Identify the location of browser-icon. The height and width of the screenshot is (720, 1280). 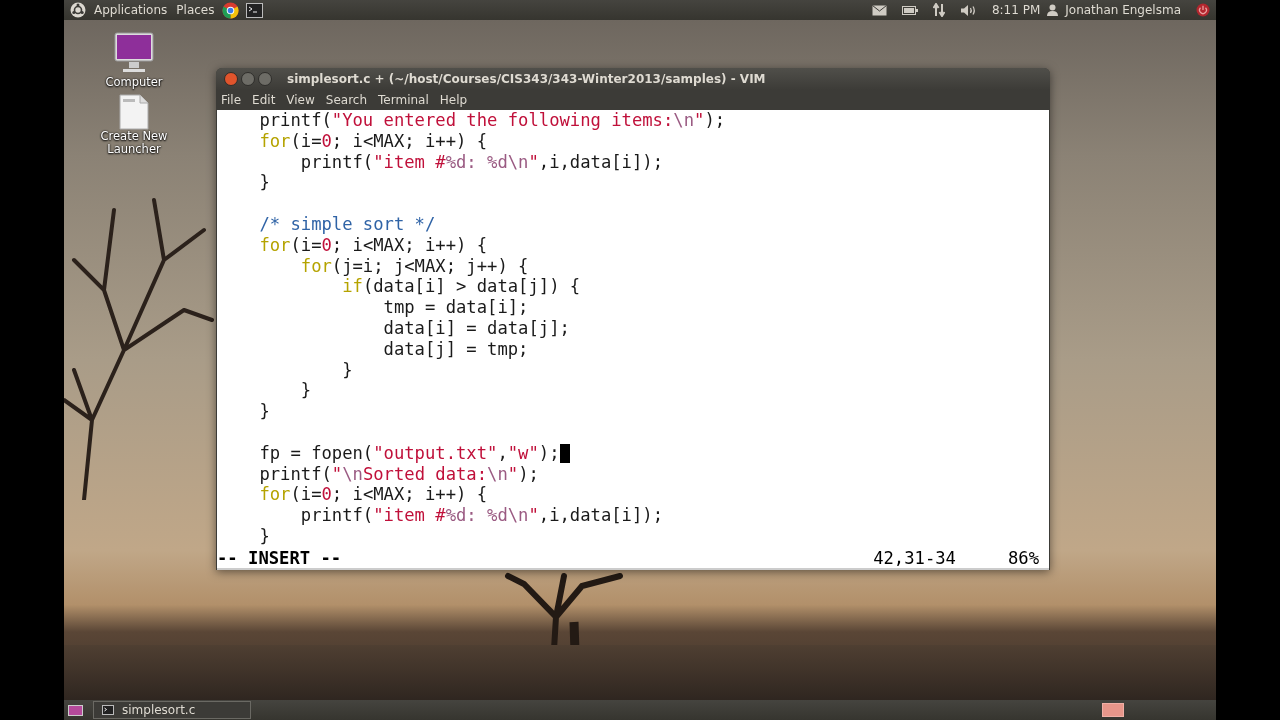
(231, 10).